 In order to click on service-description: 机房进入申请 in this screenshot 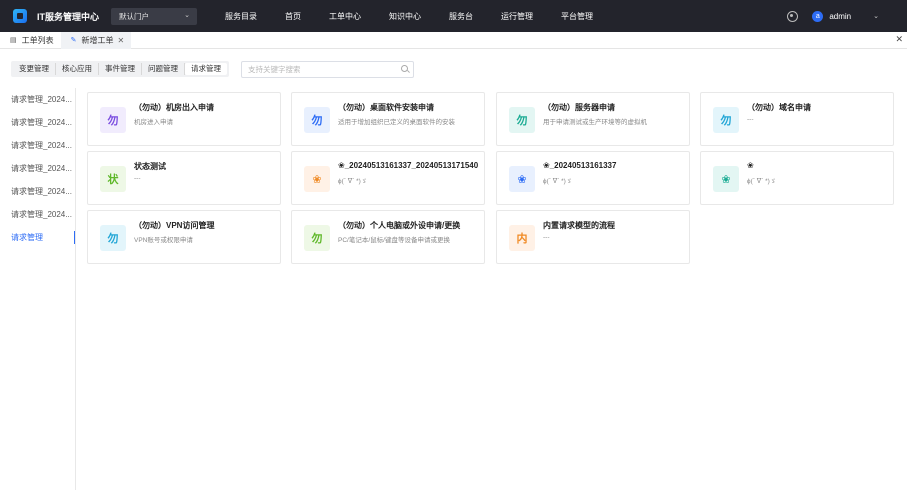, I will do `click(153, 122)`.